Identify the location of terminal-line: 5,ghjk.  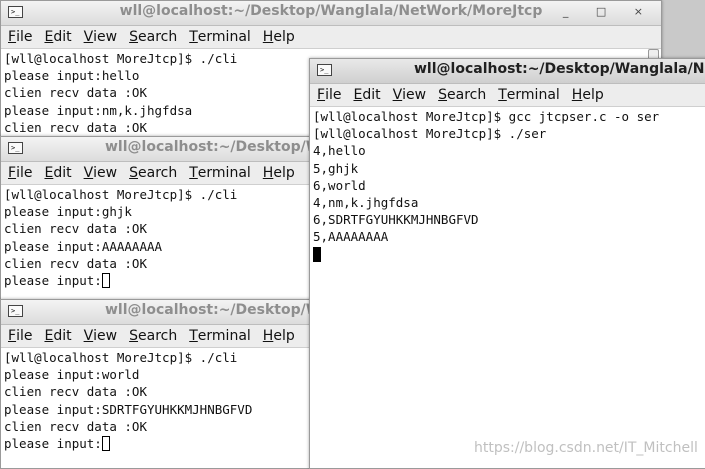
(336, 168).